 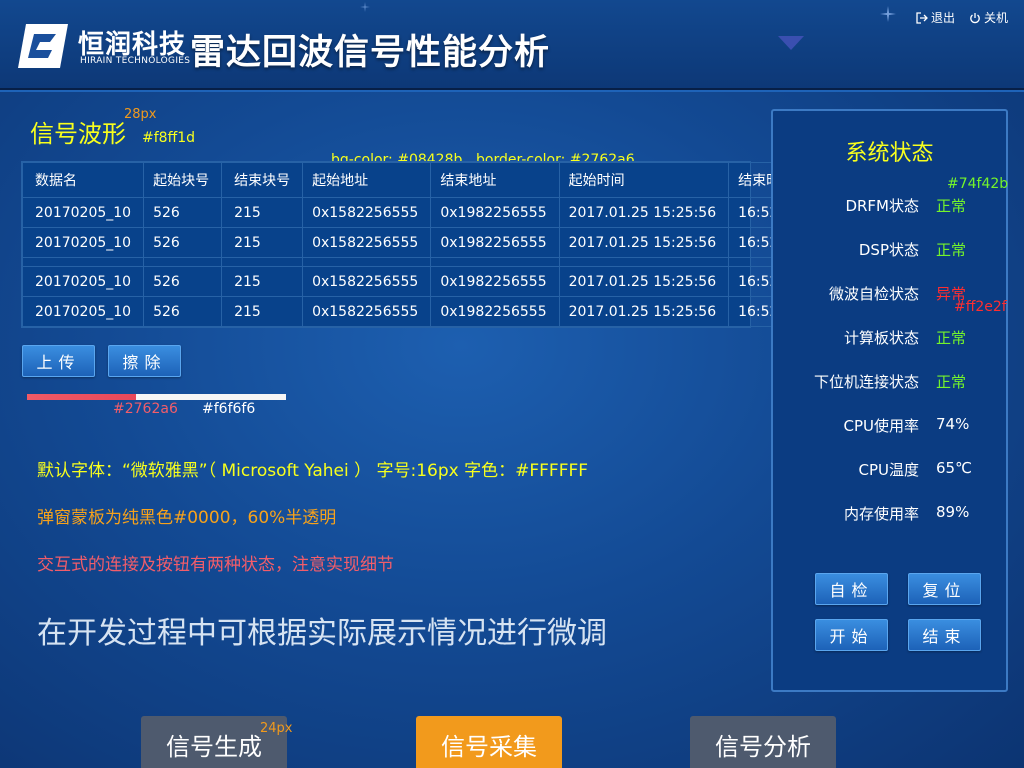 I want to click on column-header: 结束块号, so click(x=262, y=180).